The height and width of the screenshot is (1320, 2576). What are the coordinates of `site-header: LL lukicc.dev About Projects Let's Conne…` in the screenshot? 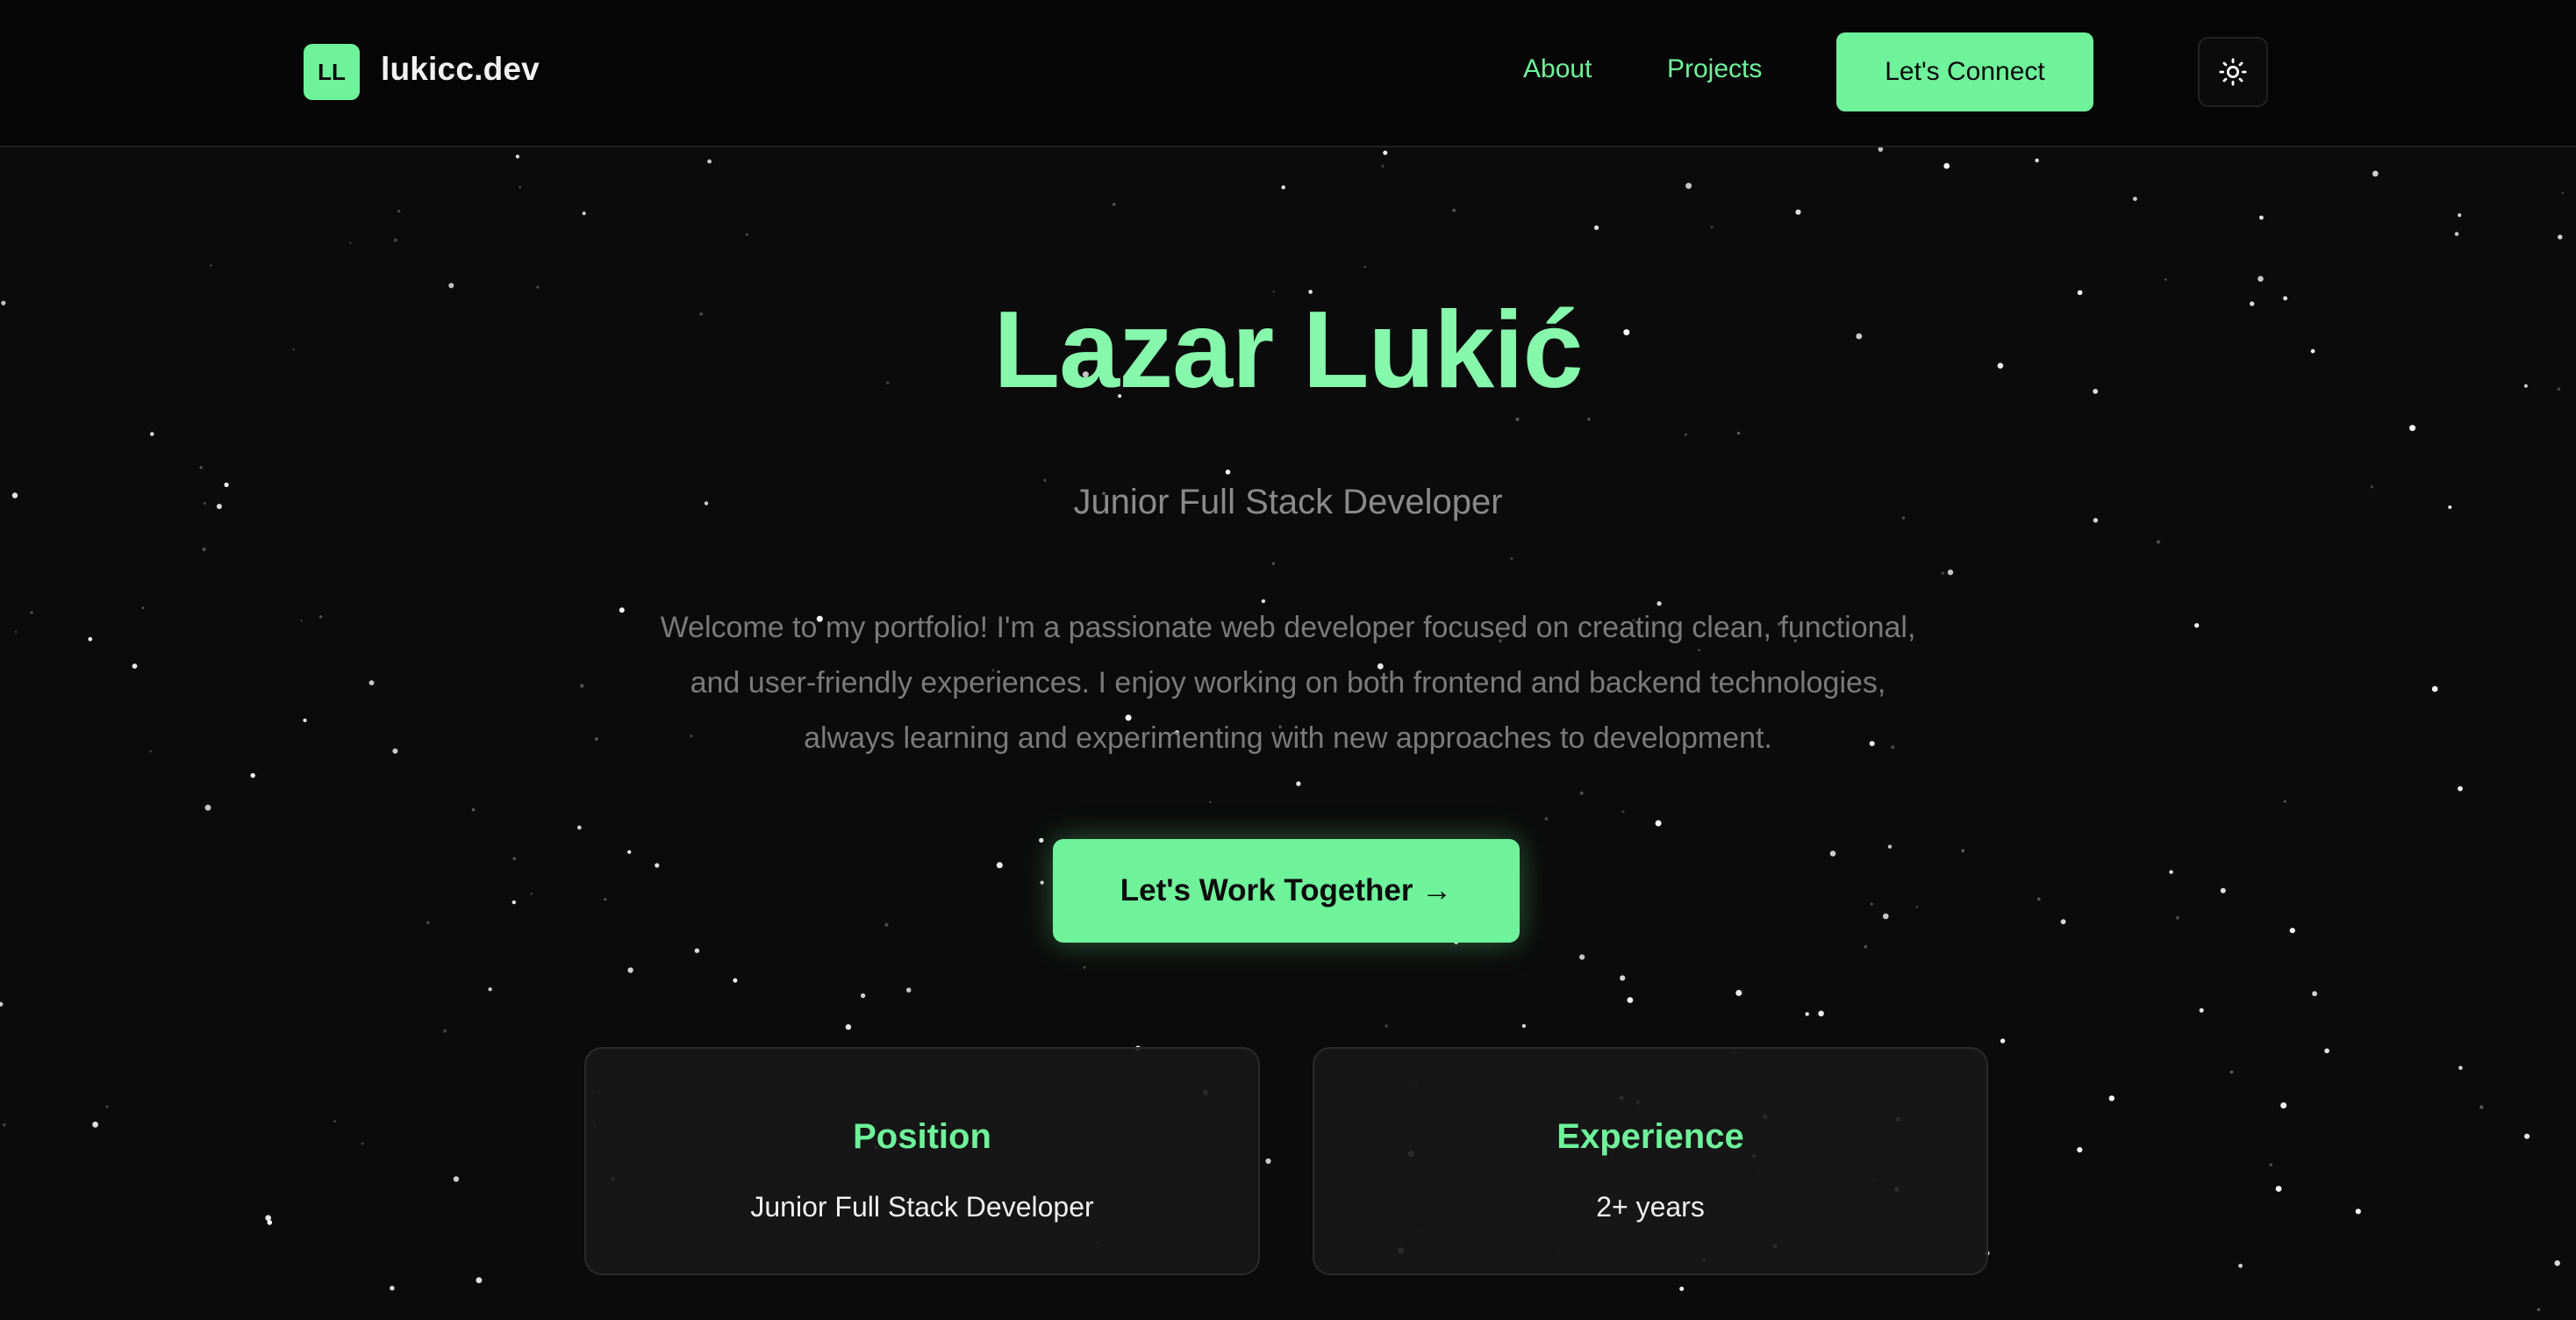 It's located at (1288, 73).